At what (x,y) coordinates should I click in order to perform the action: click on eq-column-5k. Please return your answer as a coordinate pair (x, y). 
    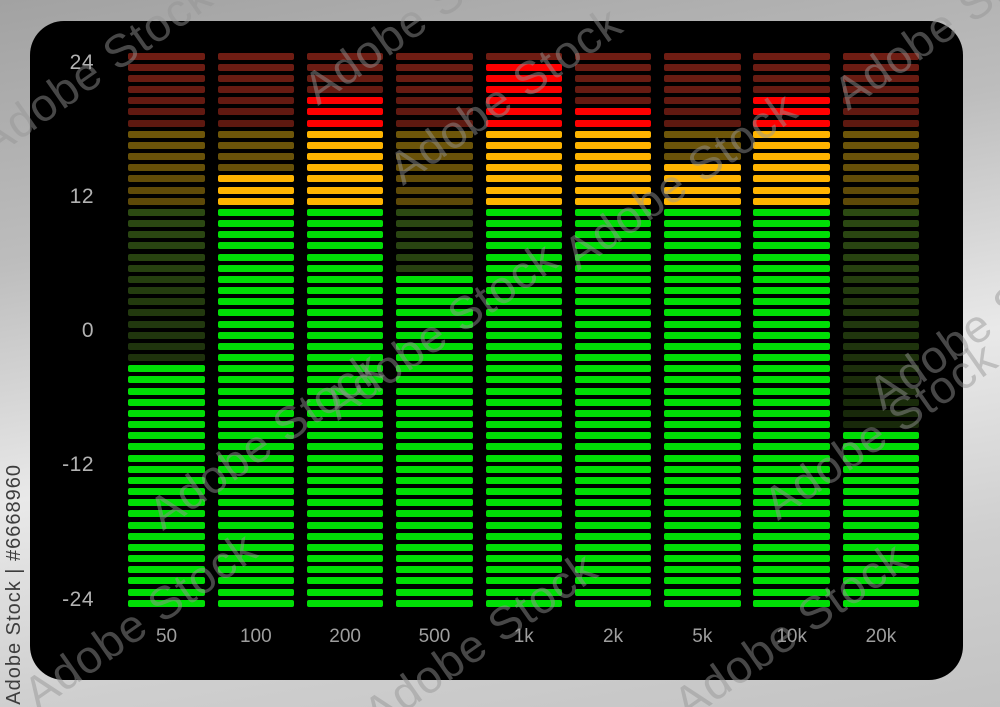
    Looking at the image, I should click on (702, 333).